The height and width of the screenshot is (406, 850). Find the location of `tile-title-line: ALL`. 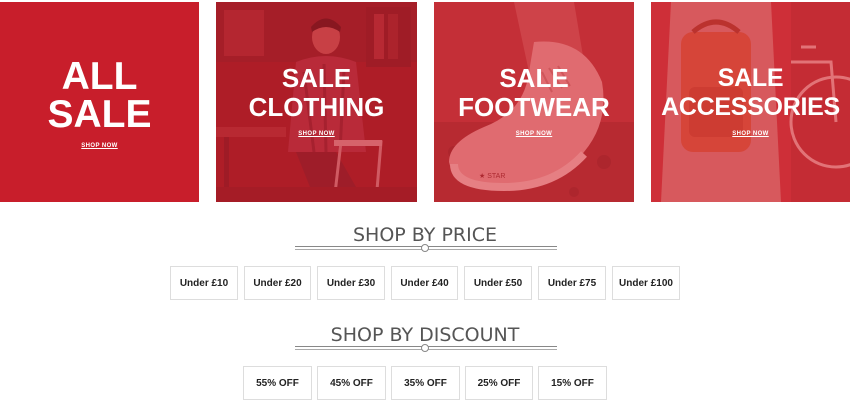

tile-title-line: ALL is located at coordinates (99, 76).